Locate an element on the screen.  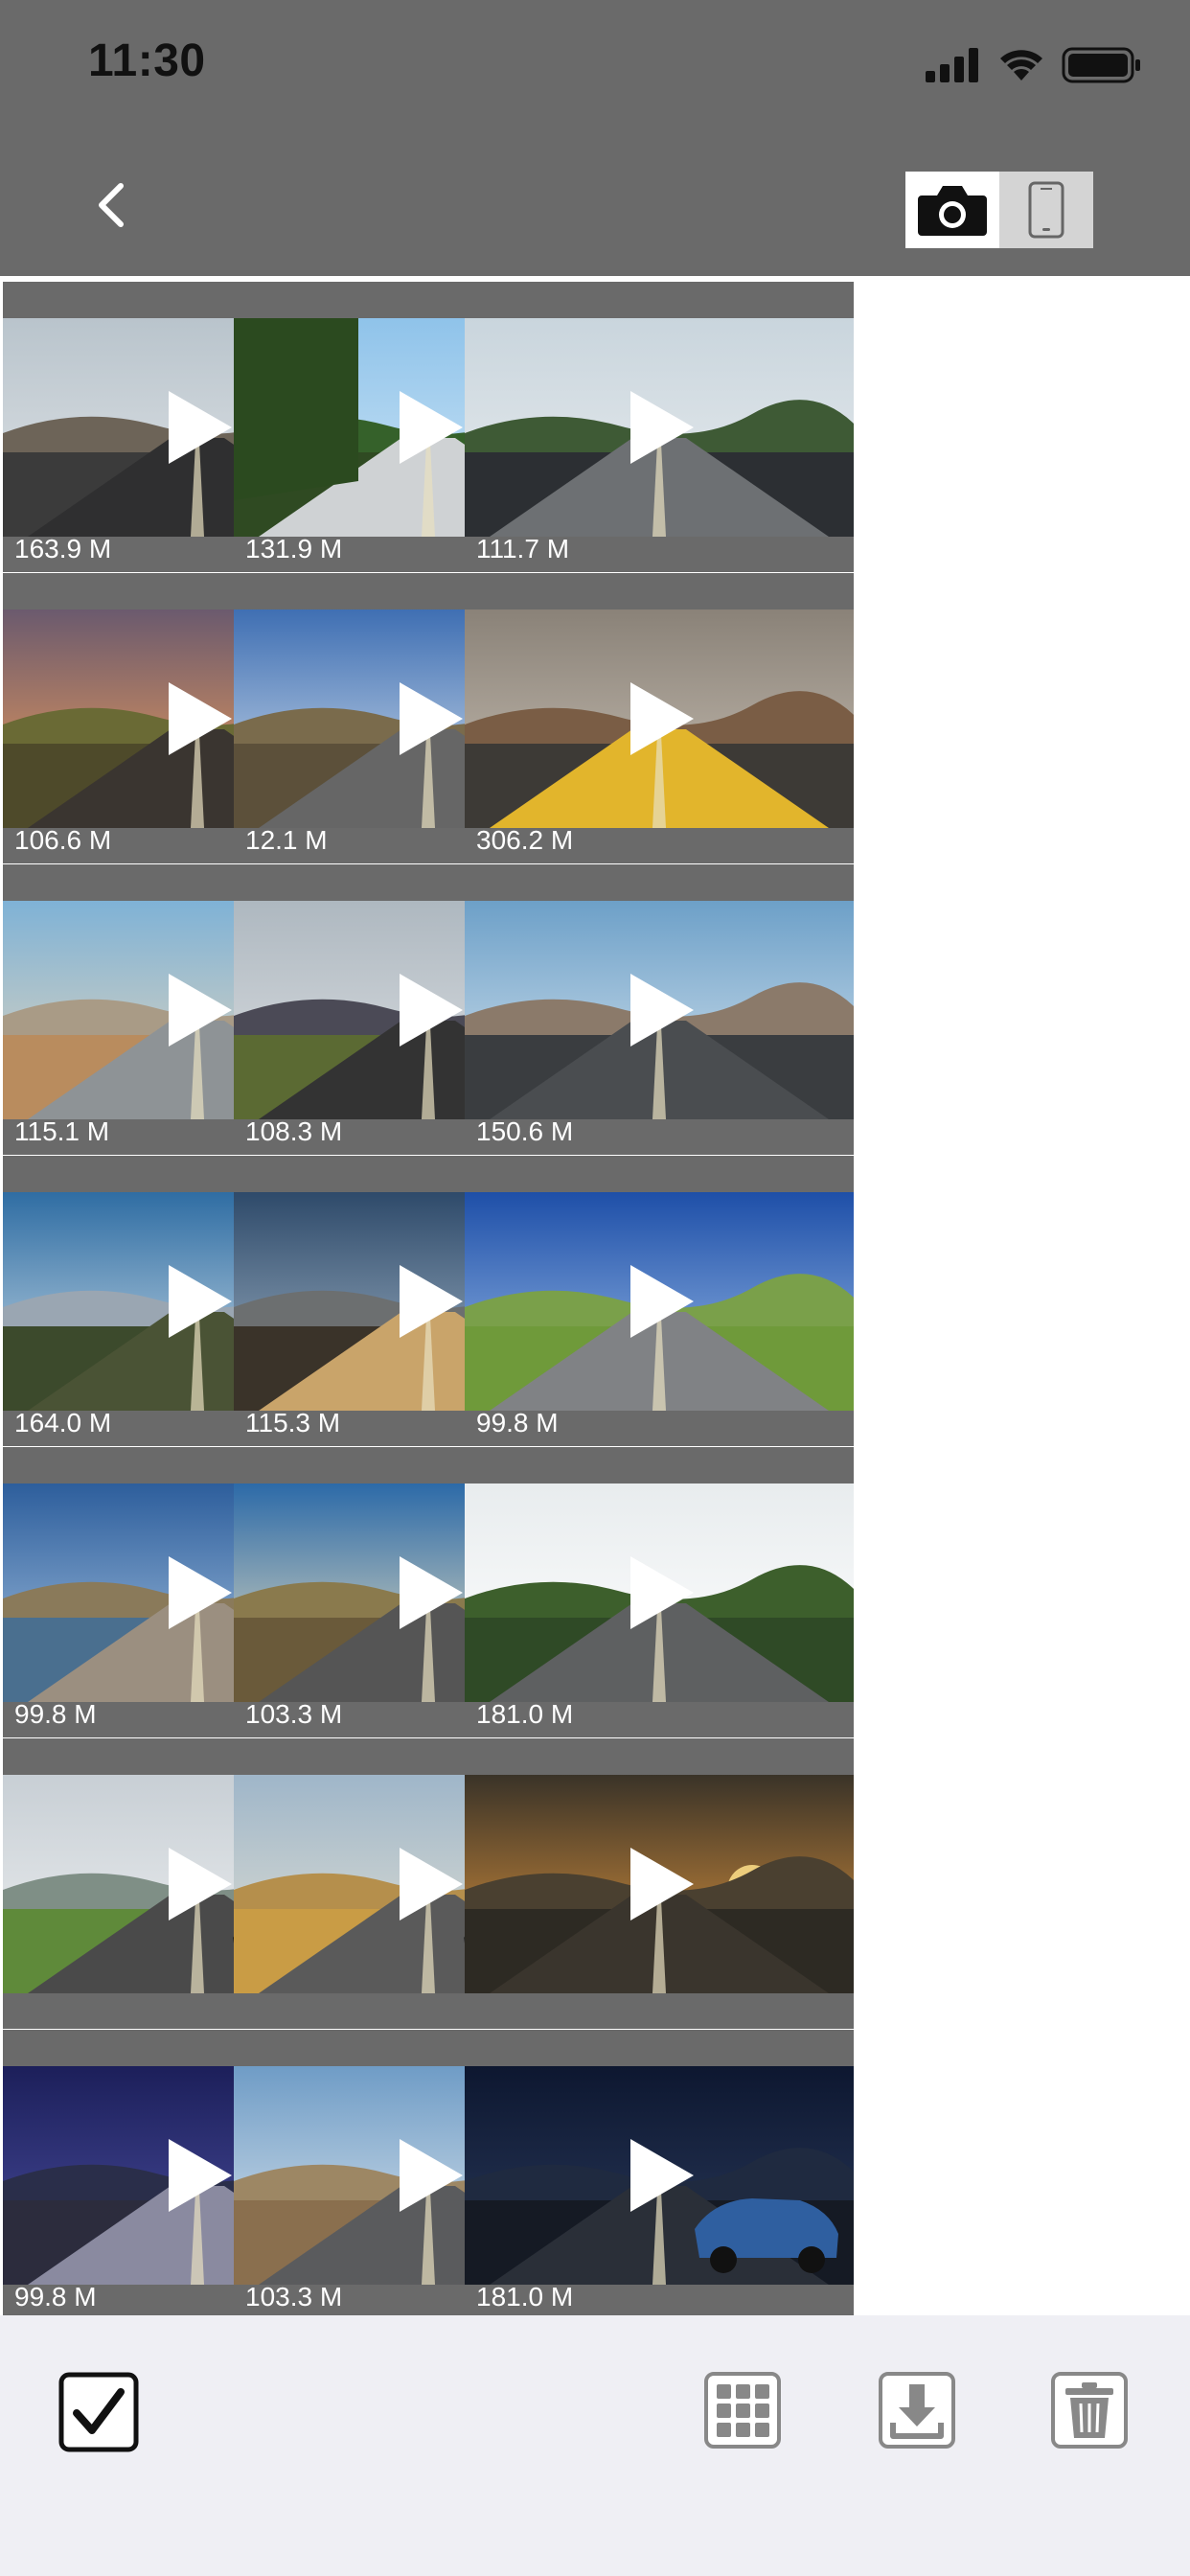
video-size-label: 111.7 M is located at coordinates (523, 549).